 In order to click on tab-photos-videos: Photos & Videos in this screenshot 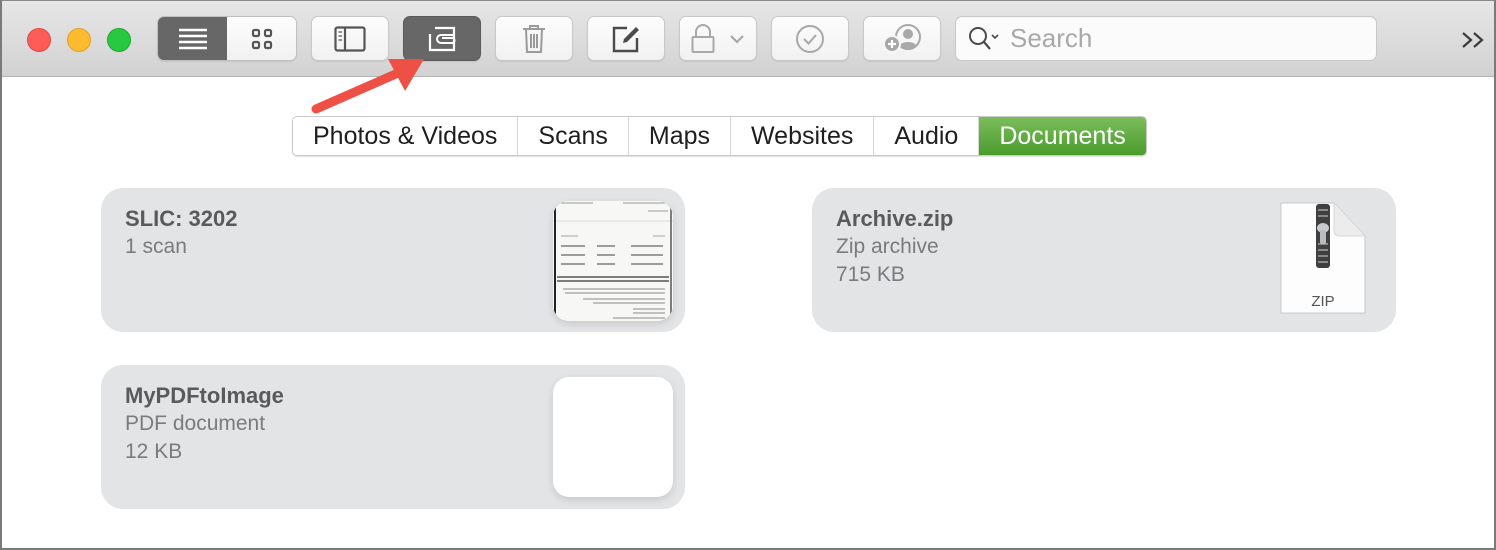, I will do `click(406, 136)`.